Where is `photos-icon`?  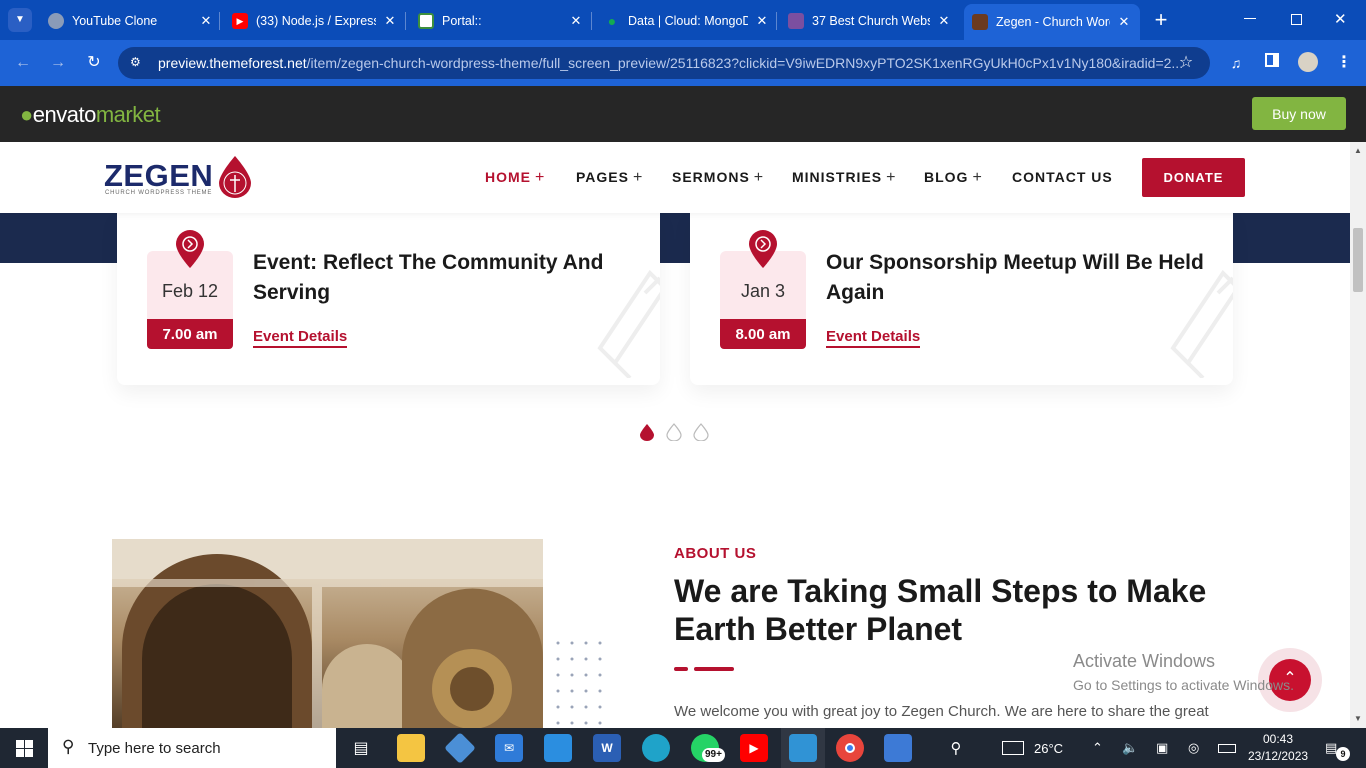
photos-icon is located at coordinates (898, 748).